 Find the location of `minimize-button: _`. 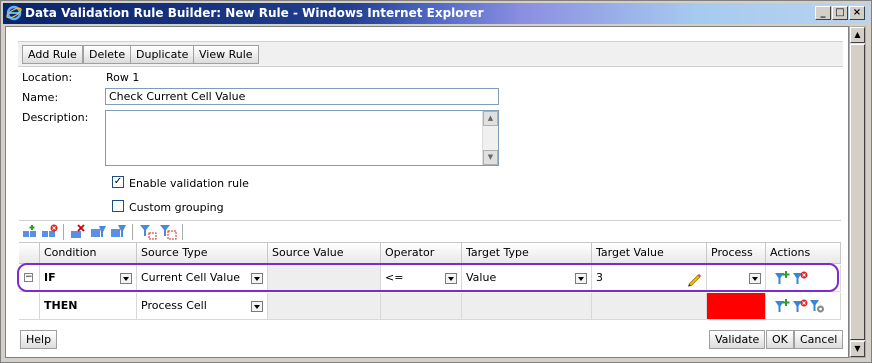

minimize-button: _ is located at coordinates (823, 13).